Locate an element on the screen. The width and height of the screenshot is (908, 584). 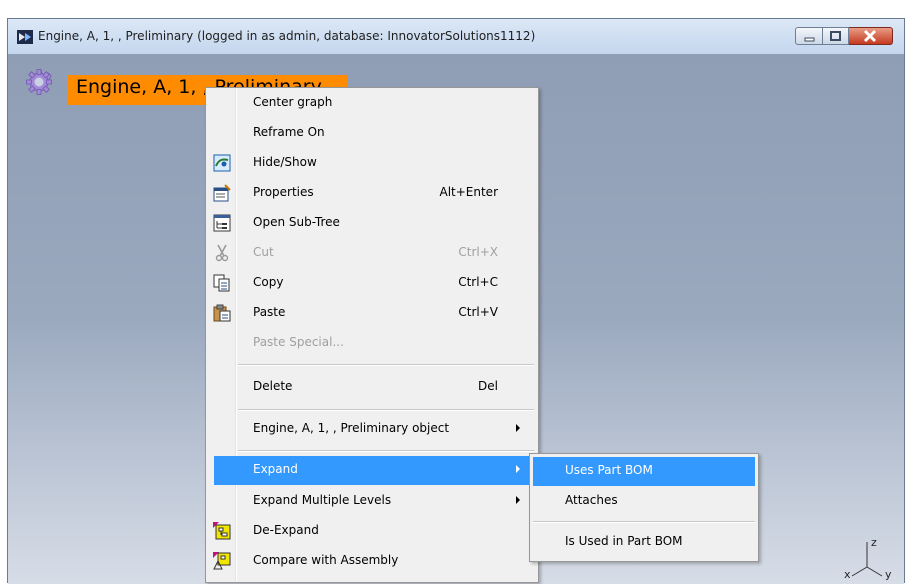
maximize-icon is located at coordinates (835, 36).